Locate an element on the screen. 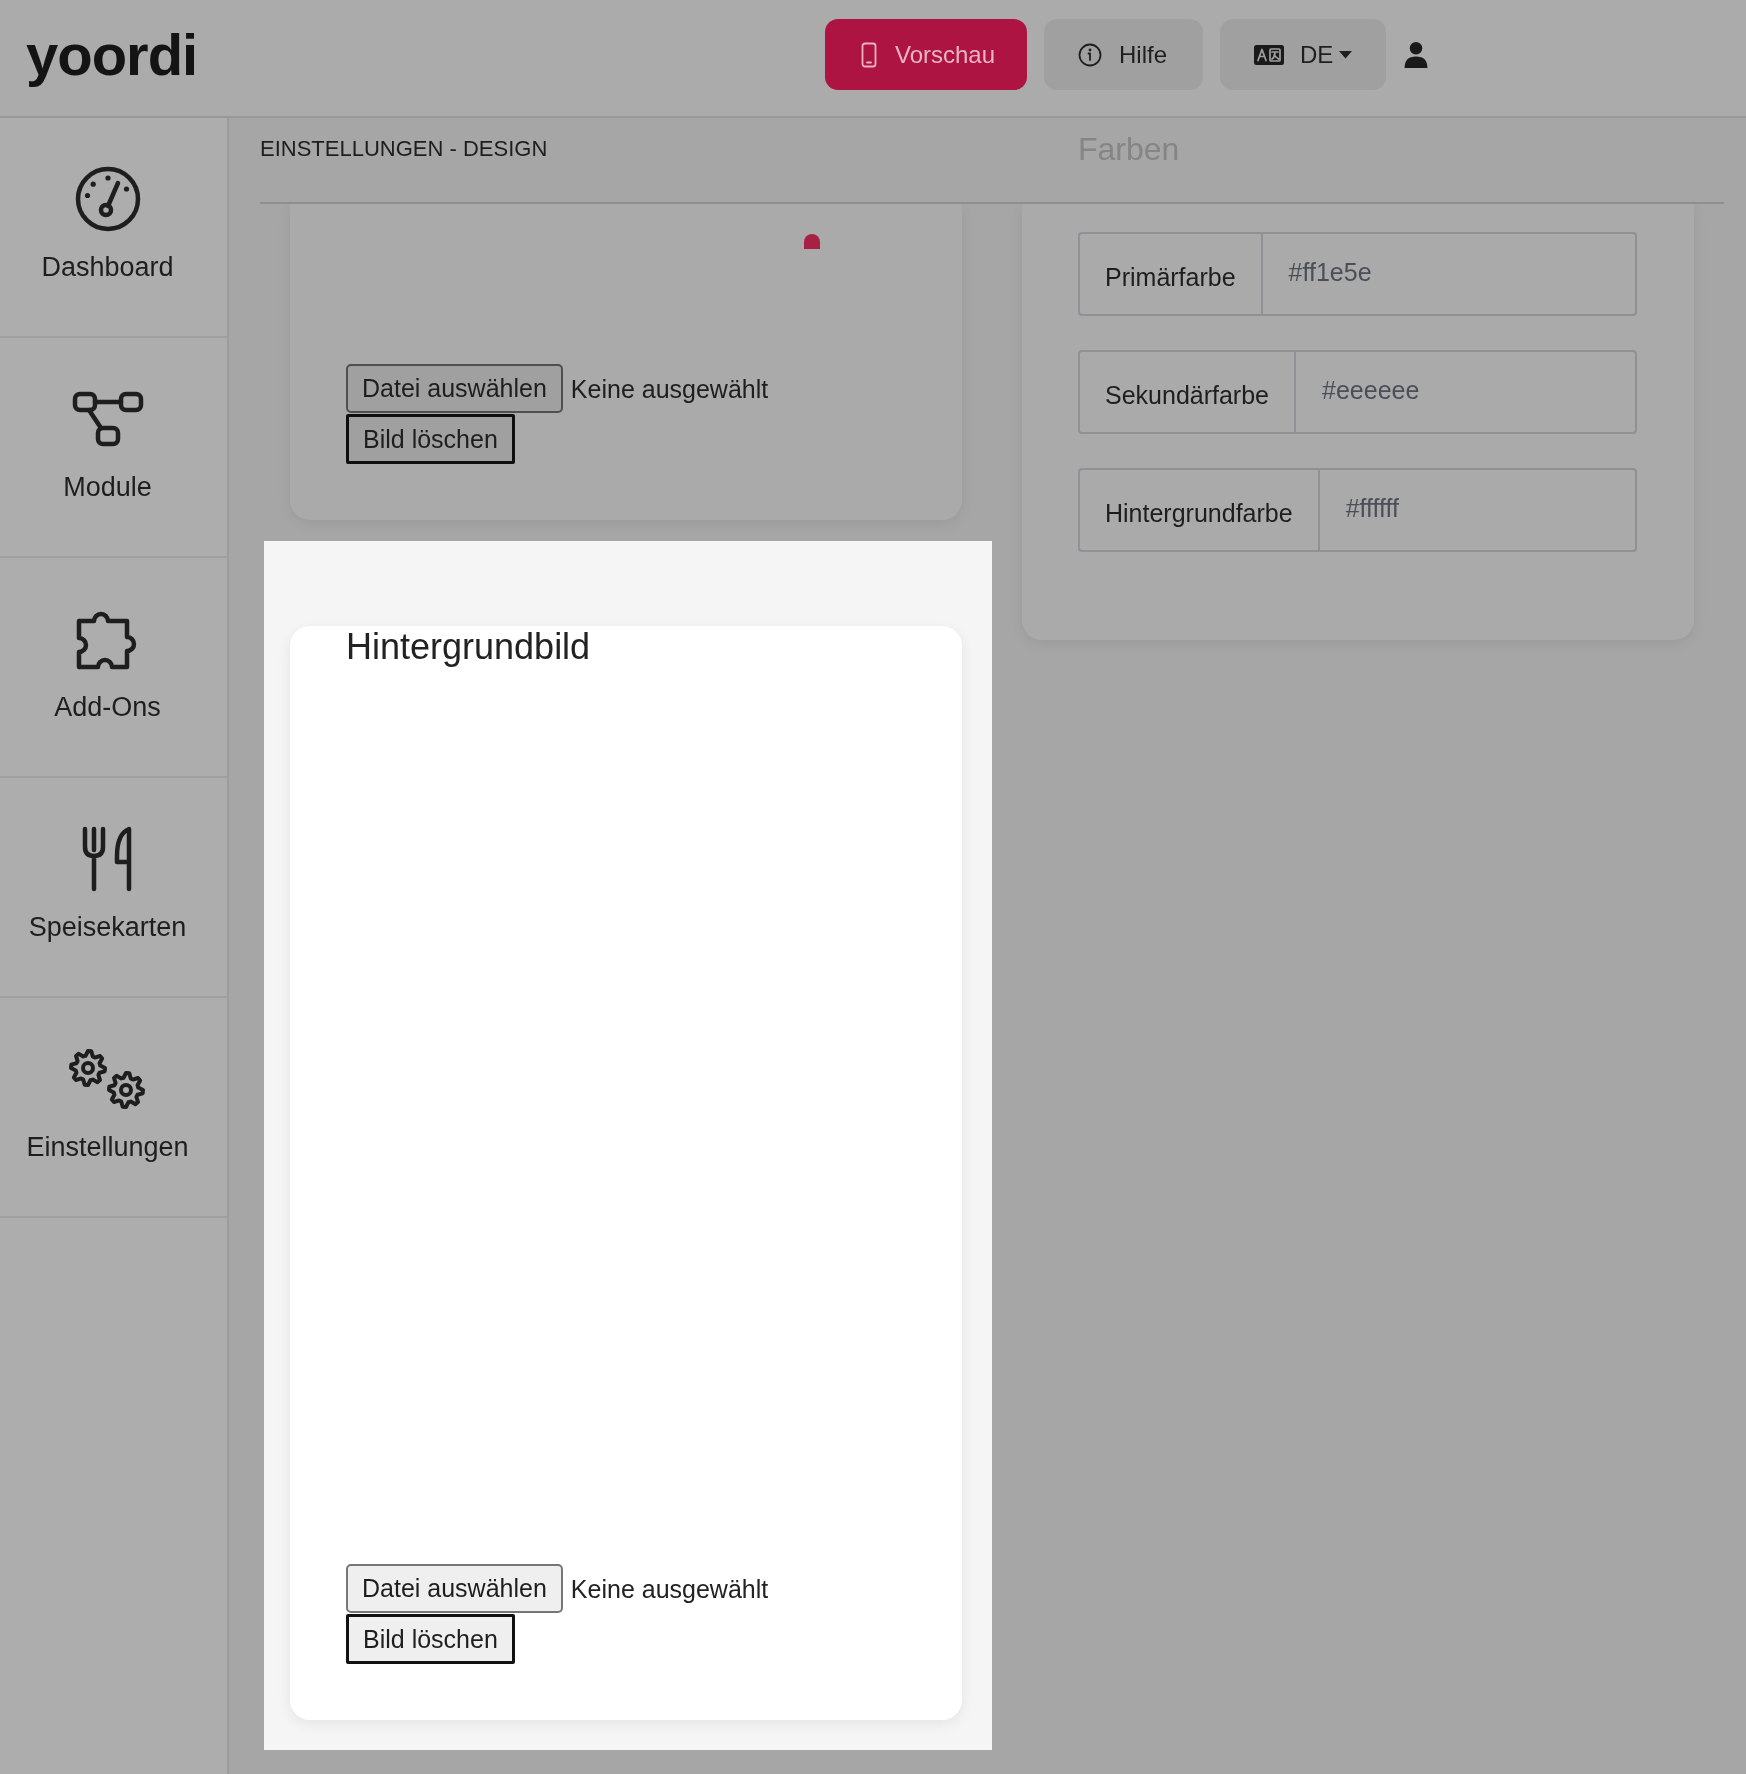 Image resolution: width=1746 pixels, height=1774 pixels. card-title: Hintergrundbild is located at coordinates (468, 647).